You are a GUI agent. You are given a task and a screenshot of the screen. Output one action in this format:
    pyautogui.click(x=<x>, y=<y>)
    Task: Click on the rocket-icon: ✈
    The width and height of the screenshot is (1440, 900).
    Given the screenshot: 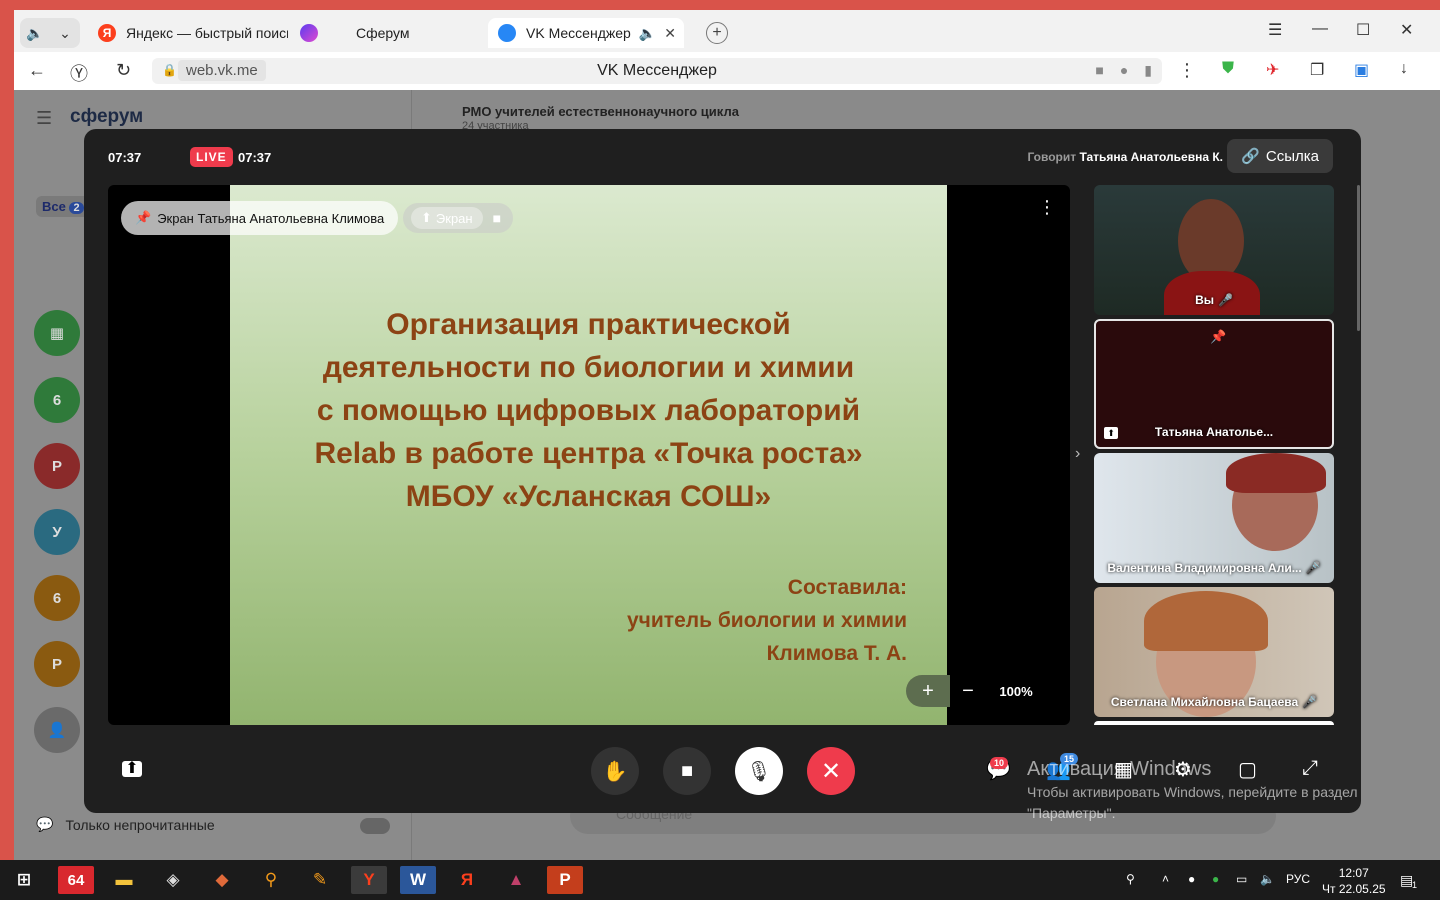 What is the action you would take?
    pyautogui.click(x=1272, y=70)
    